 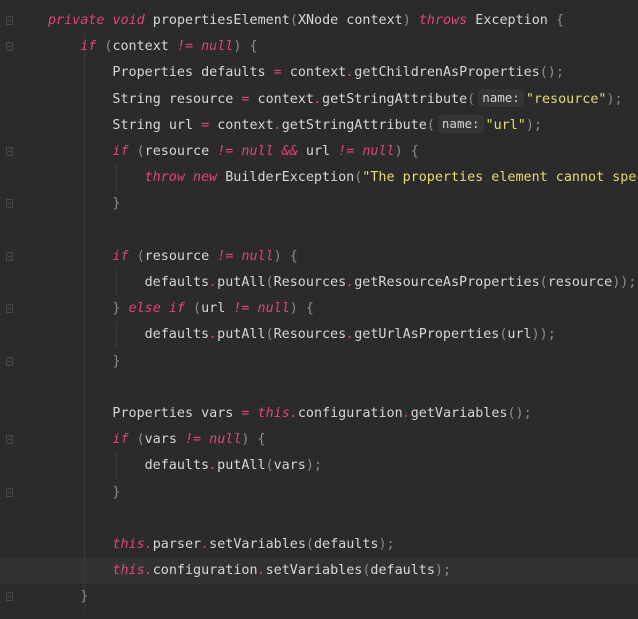 I want to click on code-line: } else if (url != null) {, so click(x=319, y=309).